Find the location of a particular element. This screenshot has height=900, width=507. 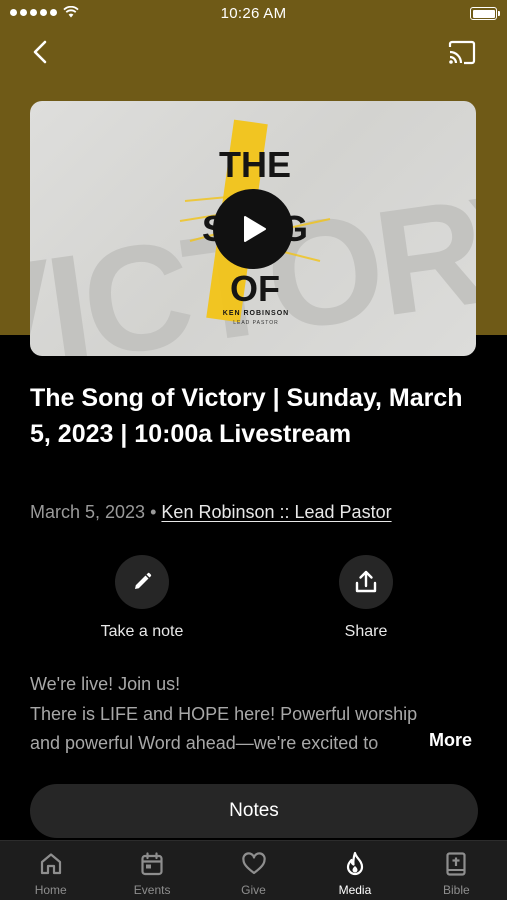

tab-events-label: Events is located at coordinates (152, 890).